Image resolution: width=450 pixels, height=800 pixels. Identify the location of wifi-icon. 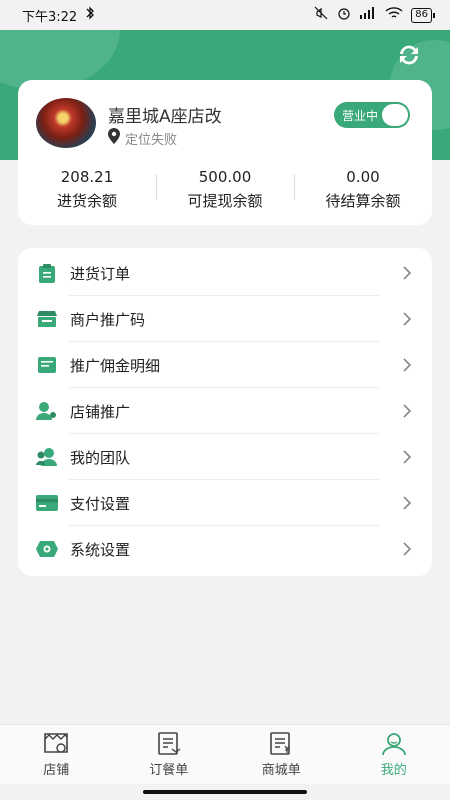
(394, 15).